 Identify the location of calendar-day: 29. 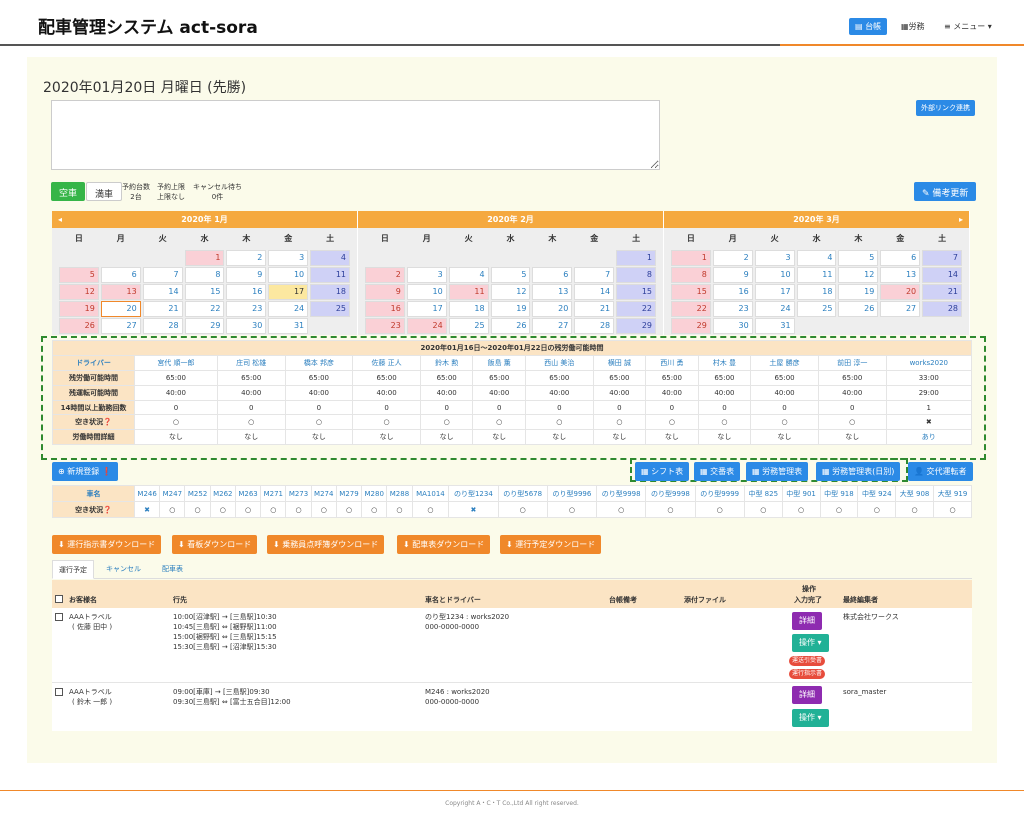
(691, 326).